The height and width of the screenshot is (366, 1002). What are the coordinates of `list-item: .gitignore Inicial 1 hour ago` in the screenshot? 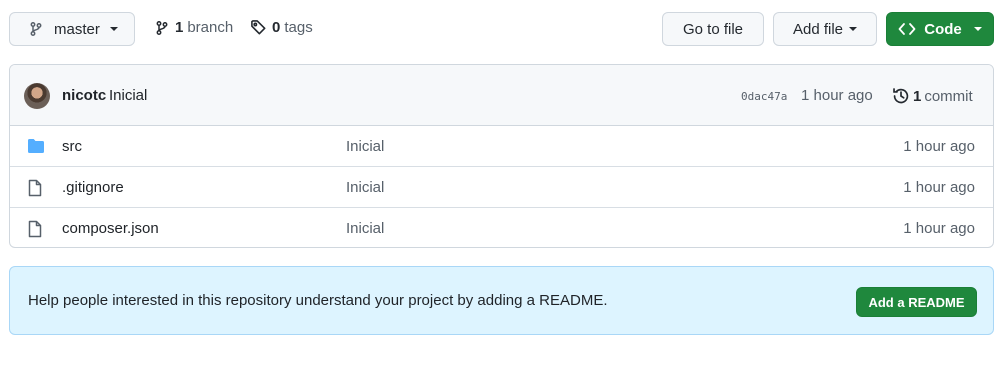 It's located at (501, 186).